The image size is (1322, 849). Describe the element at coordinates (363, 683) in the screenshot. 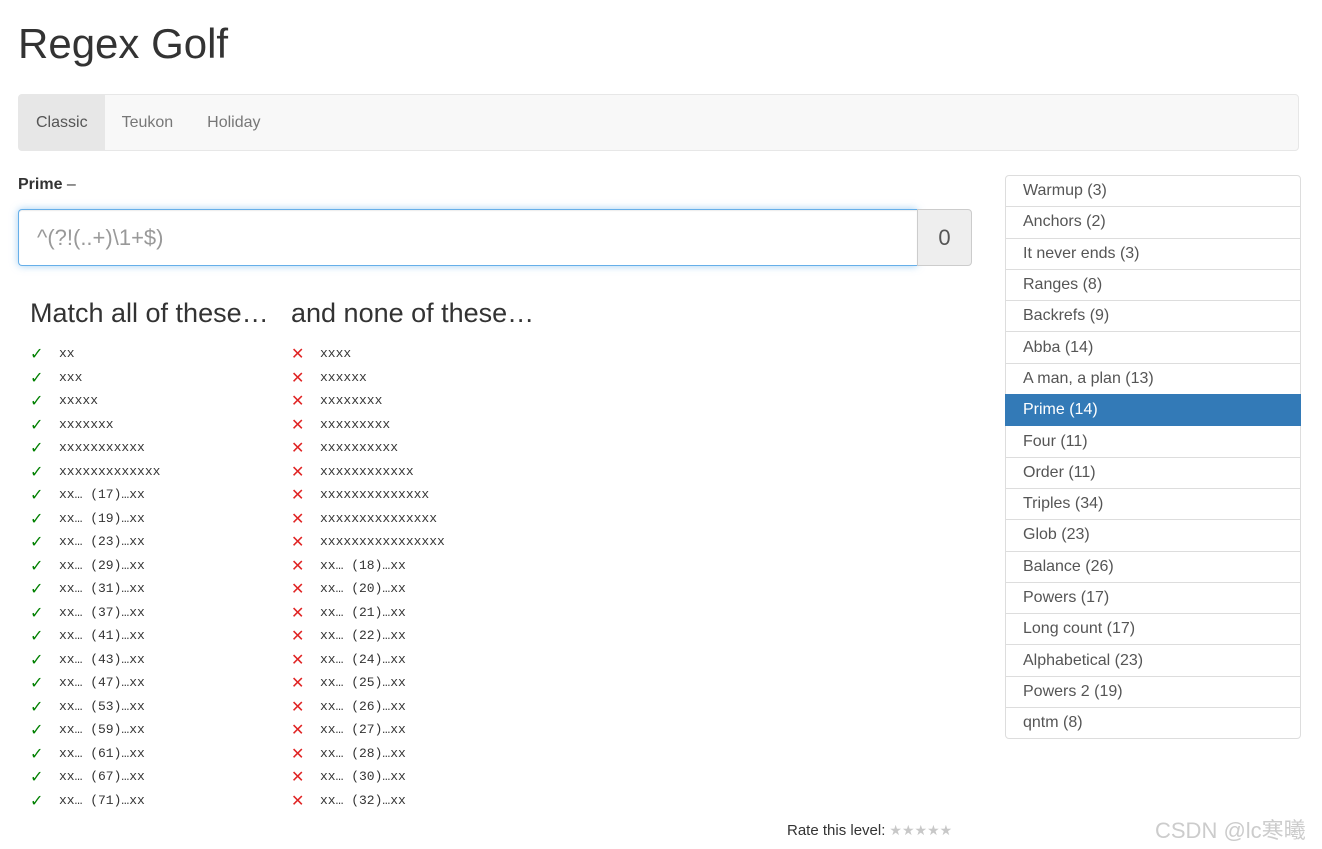

I see `word-text: xx… (25)…xx` at that location.